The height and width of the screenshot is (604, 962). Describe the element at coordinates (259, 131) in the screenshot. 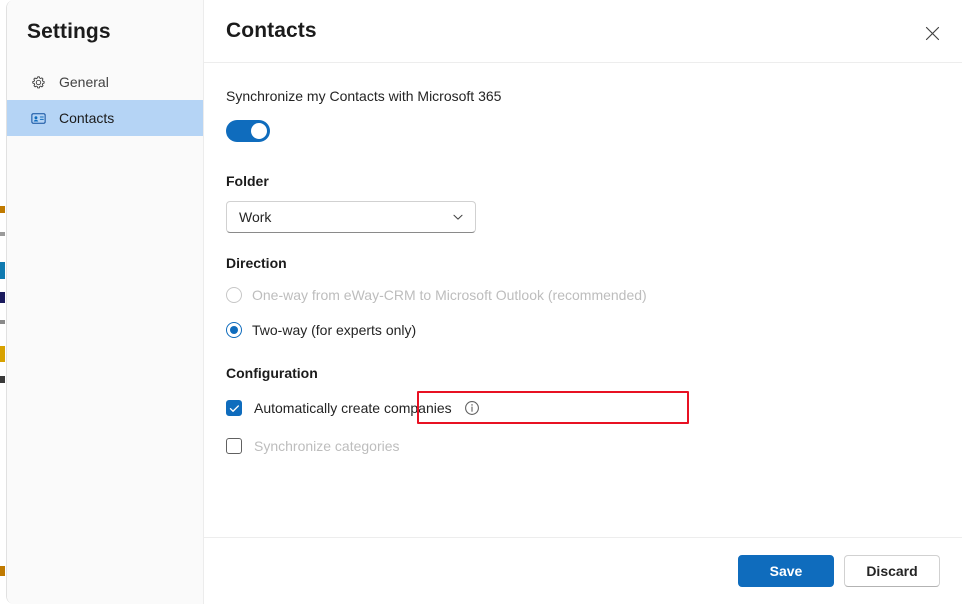

I see `toggle-knob` at that location.